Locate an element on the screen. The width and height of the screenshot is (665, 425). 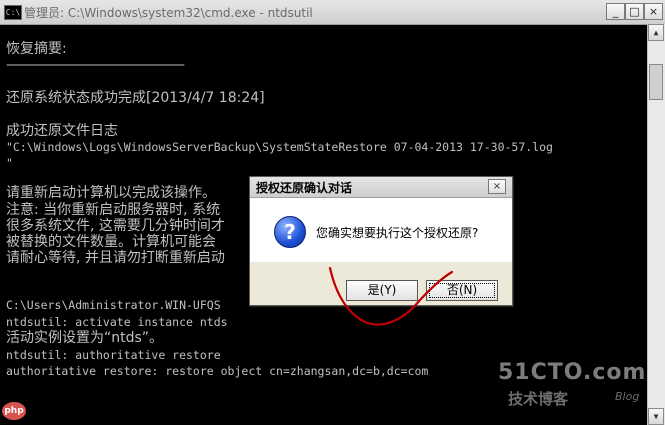
watermark-blog: 技术博客 is located at coordinates (538, 399).